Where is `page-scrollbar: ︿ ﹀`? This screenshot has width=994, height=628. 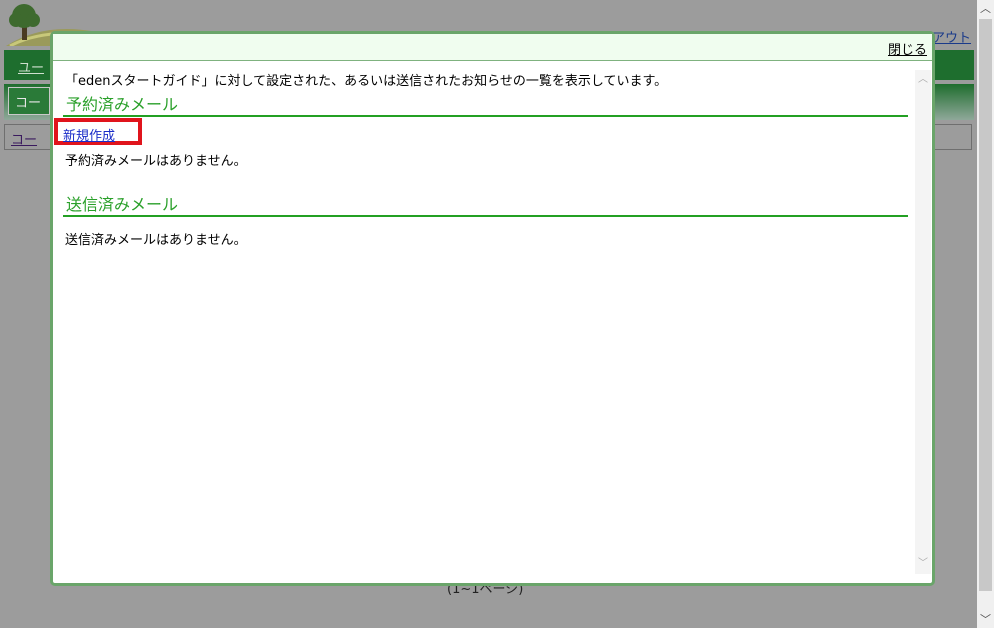
page-scrollbar: ︿ ﹀ is located at coordinates (985, 314).